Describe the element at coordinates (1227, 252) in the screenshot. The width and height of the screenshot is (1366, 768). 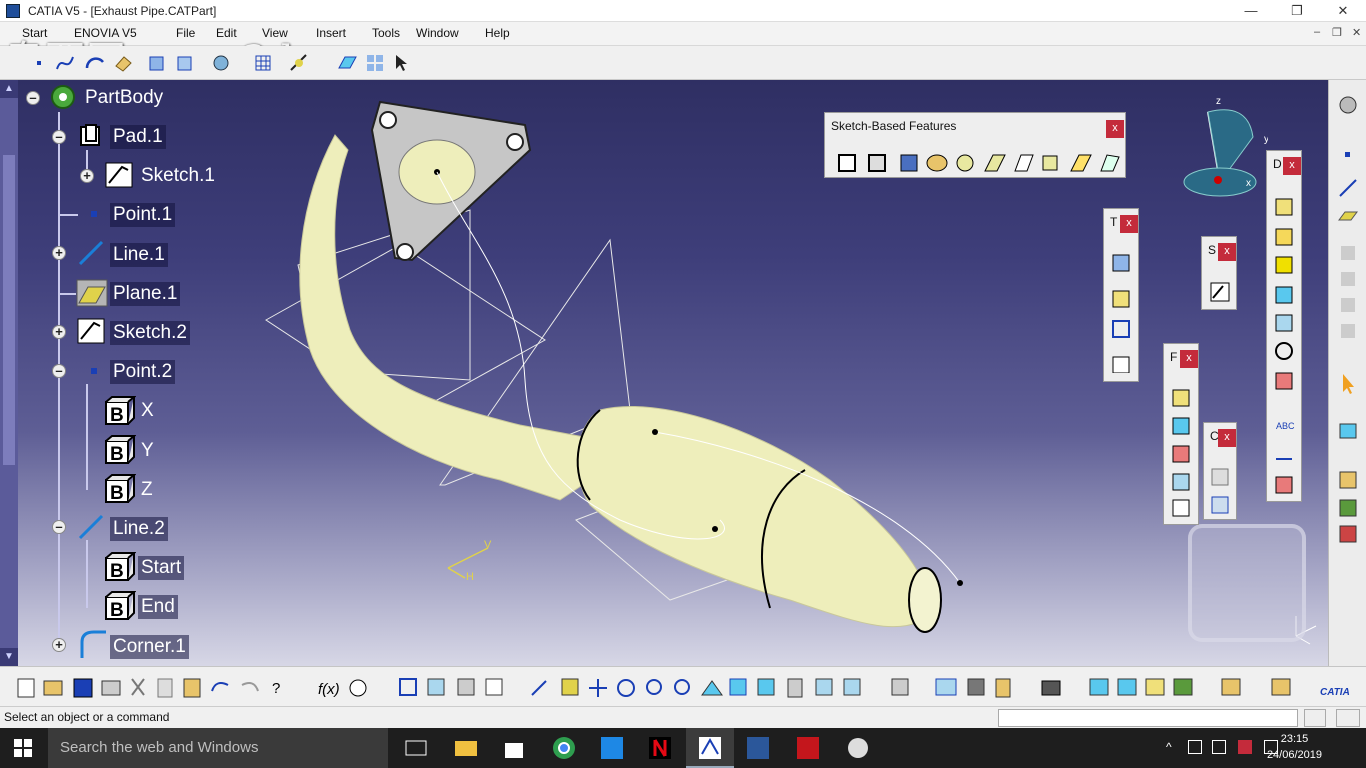
I see `sketcher-close-button: x` at that location.